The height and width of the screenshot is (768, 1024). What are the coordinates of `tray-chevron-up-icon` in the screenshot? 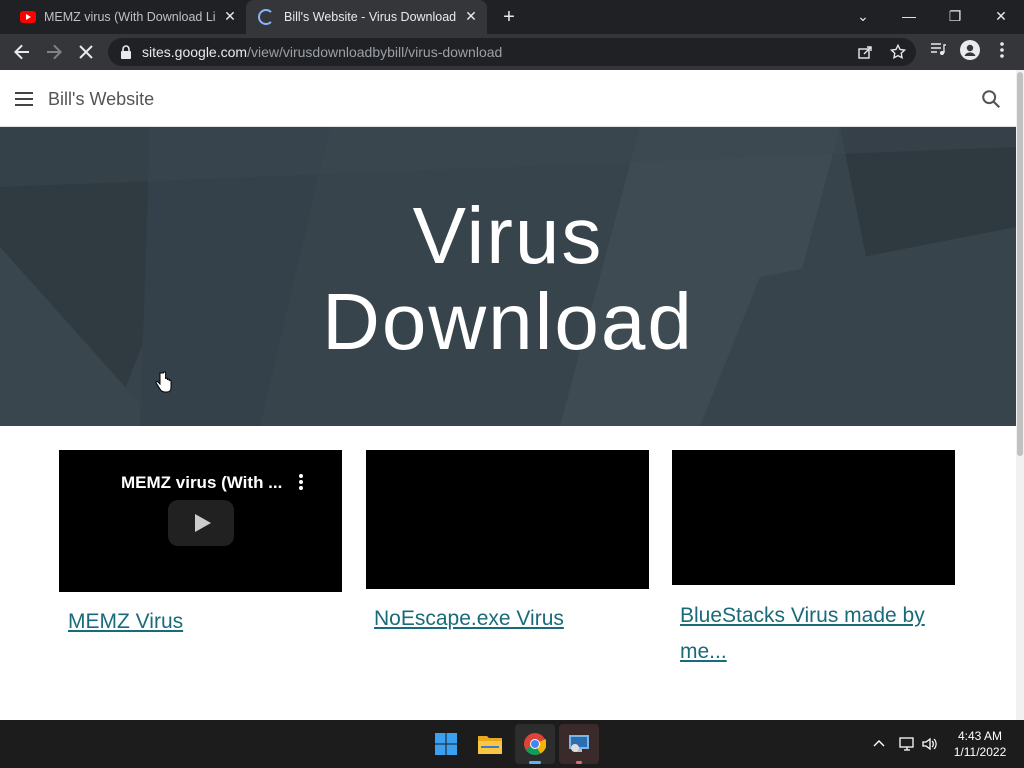 It's located at (879, 744).